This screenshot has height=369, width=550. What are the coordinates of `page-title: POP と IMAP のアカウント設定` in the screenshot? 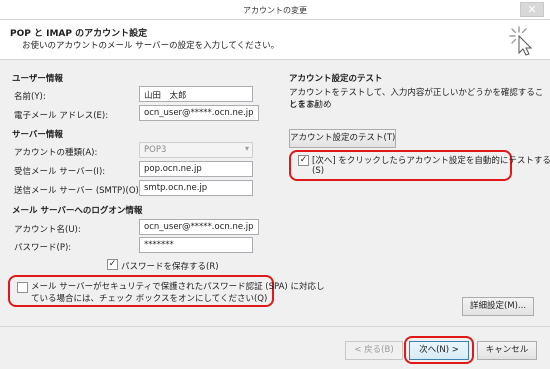 It's located at (79, 34).